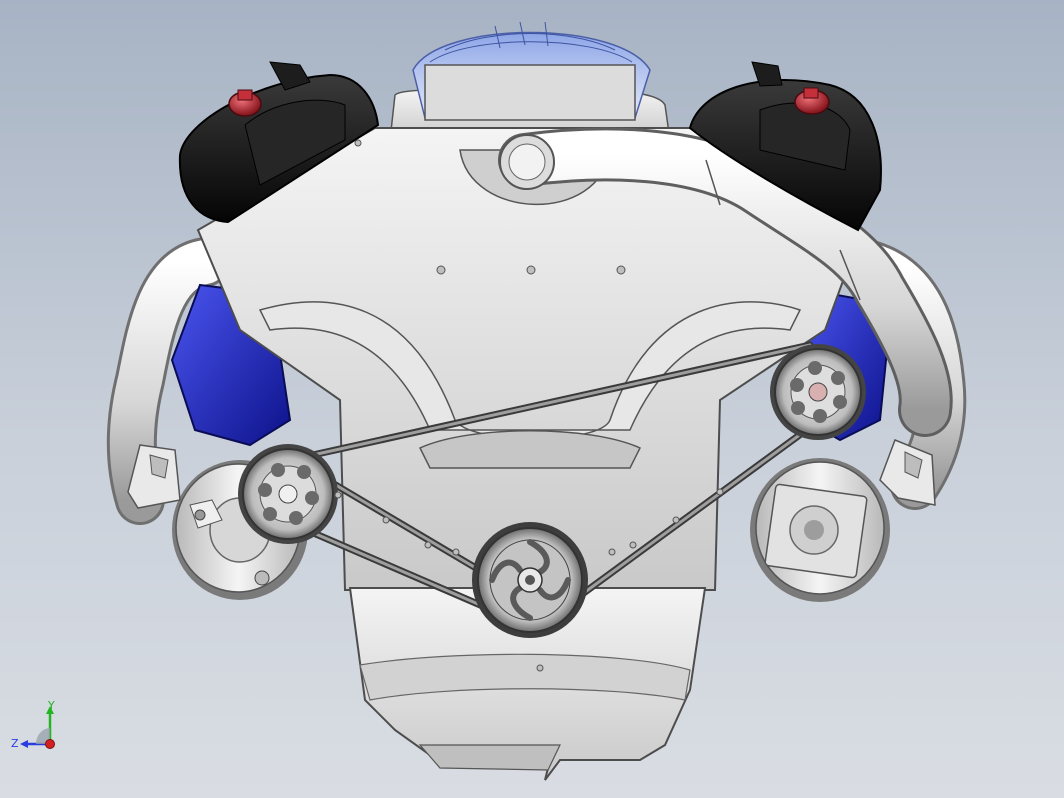 This screenshot has width=1064, height=798. What do you see at coordinates (530, 580) in the screenshot?
I see `crankshaft-pulley` at bounding box center [530, 580].